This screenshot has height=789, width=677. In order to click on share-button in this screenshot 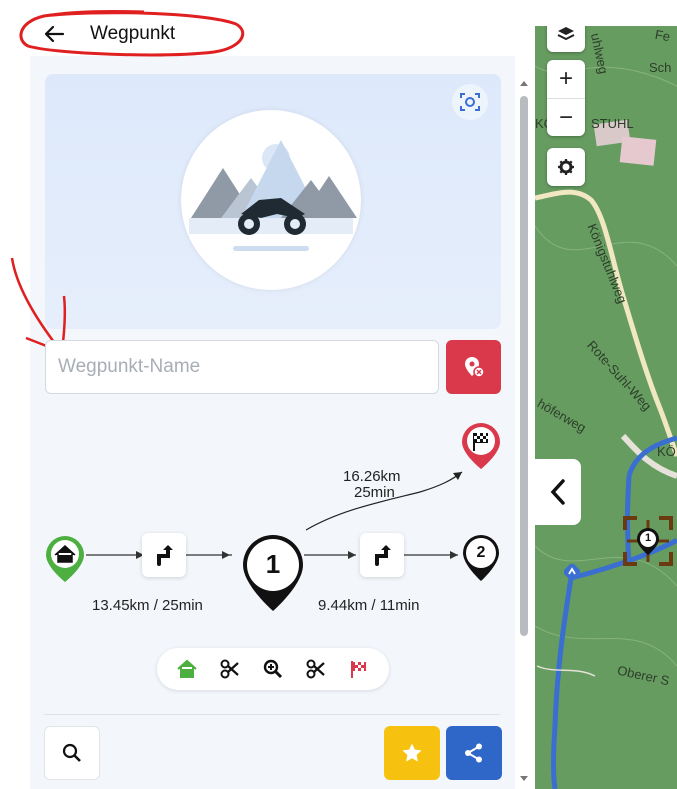, I will do `click(474, 753)`.